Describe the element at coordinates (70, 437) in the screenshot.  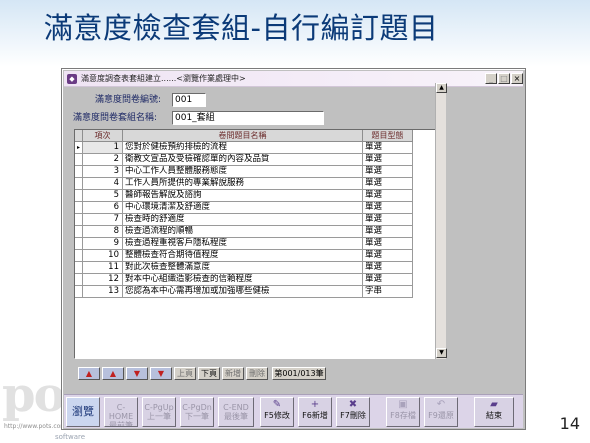
I see `watermark-software: software` at that location.